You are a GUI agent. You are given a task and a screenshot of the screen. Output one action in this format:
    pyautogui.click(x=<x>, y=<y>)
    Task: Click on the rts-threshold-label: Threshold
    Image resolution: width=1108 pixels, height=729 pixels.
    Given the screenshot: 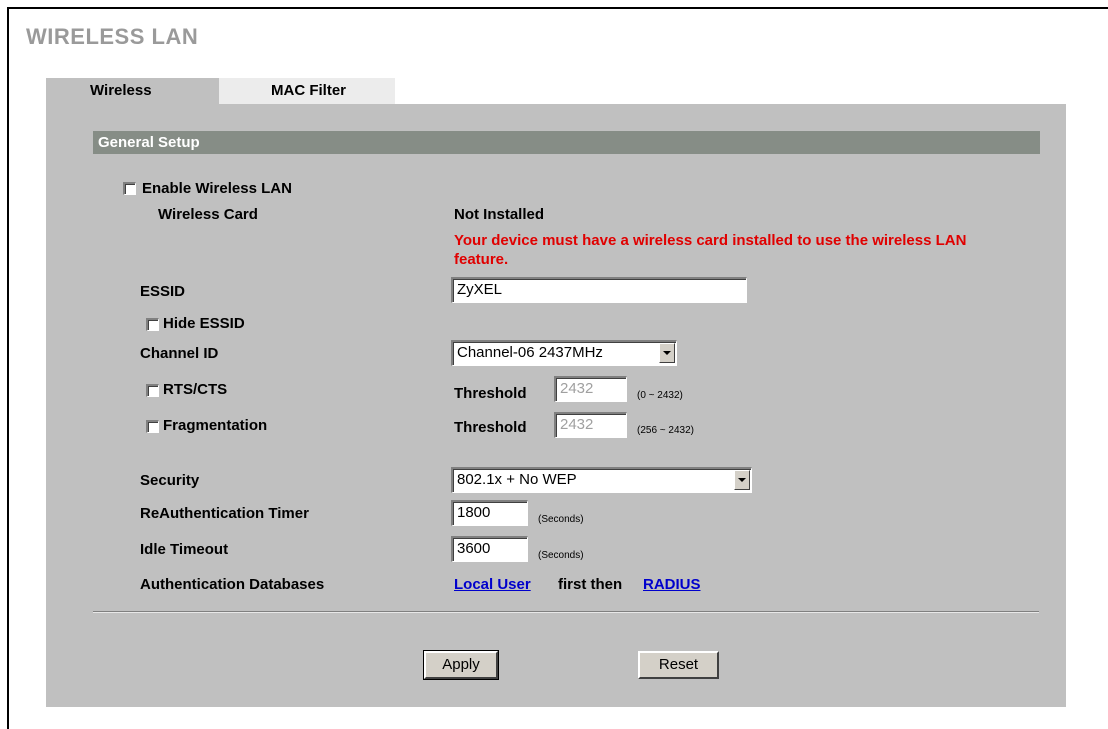 What is the action you would take?
    pyautogui.click(x=490, y=393)
    